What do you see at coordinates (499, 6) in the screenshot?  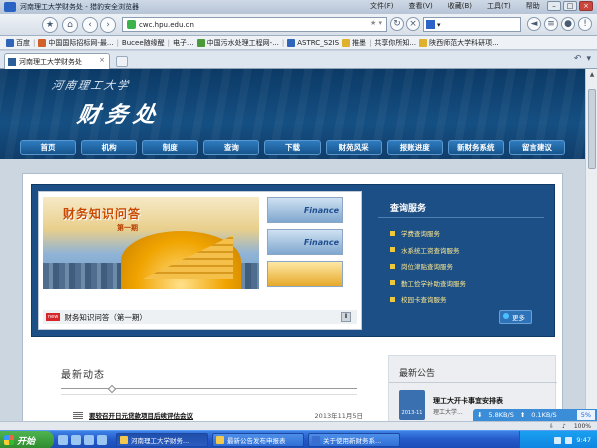 I see `menu-tools: 工具(T)` at bounding box center [499, 6].